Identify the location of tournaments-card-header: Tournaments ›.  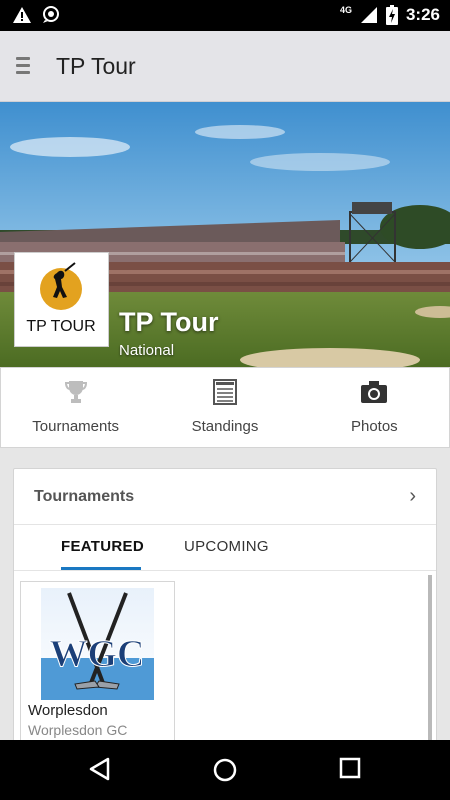
(225, 497).